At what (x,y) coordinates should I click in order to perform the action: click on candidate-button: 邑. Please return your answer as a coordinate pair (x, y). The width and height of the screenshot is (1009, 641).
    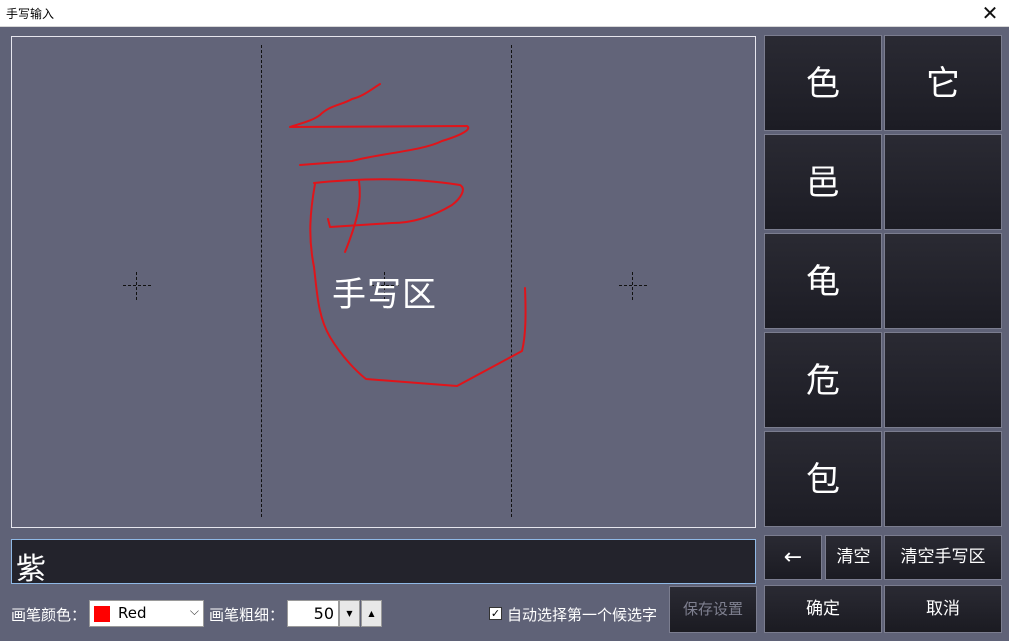
    Looking at the image, I should click on (823, 182).